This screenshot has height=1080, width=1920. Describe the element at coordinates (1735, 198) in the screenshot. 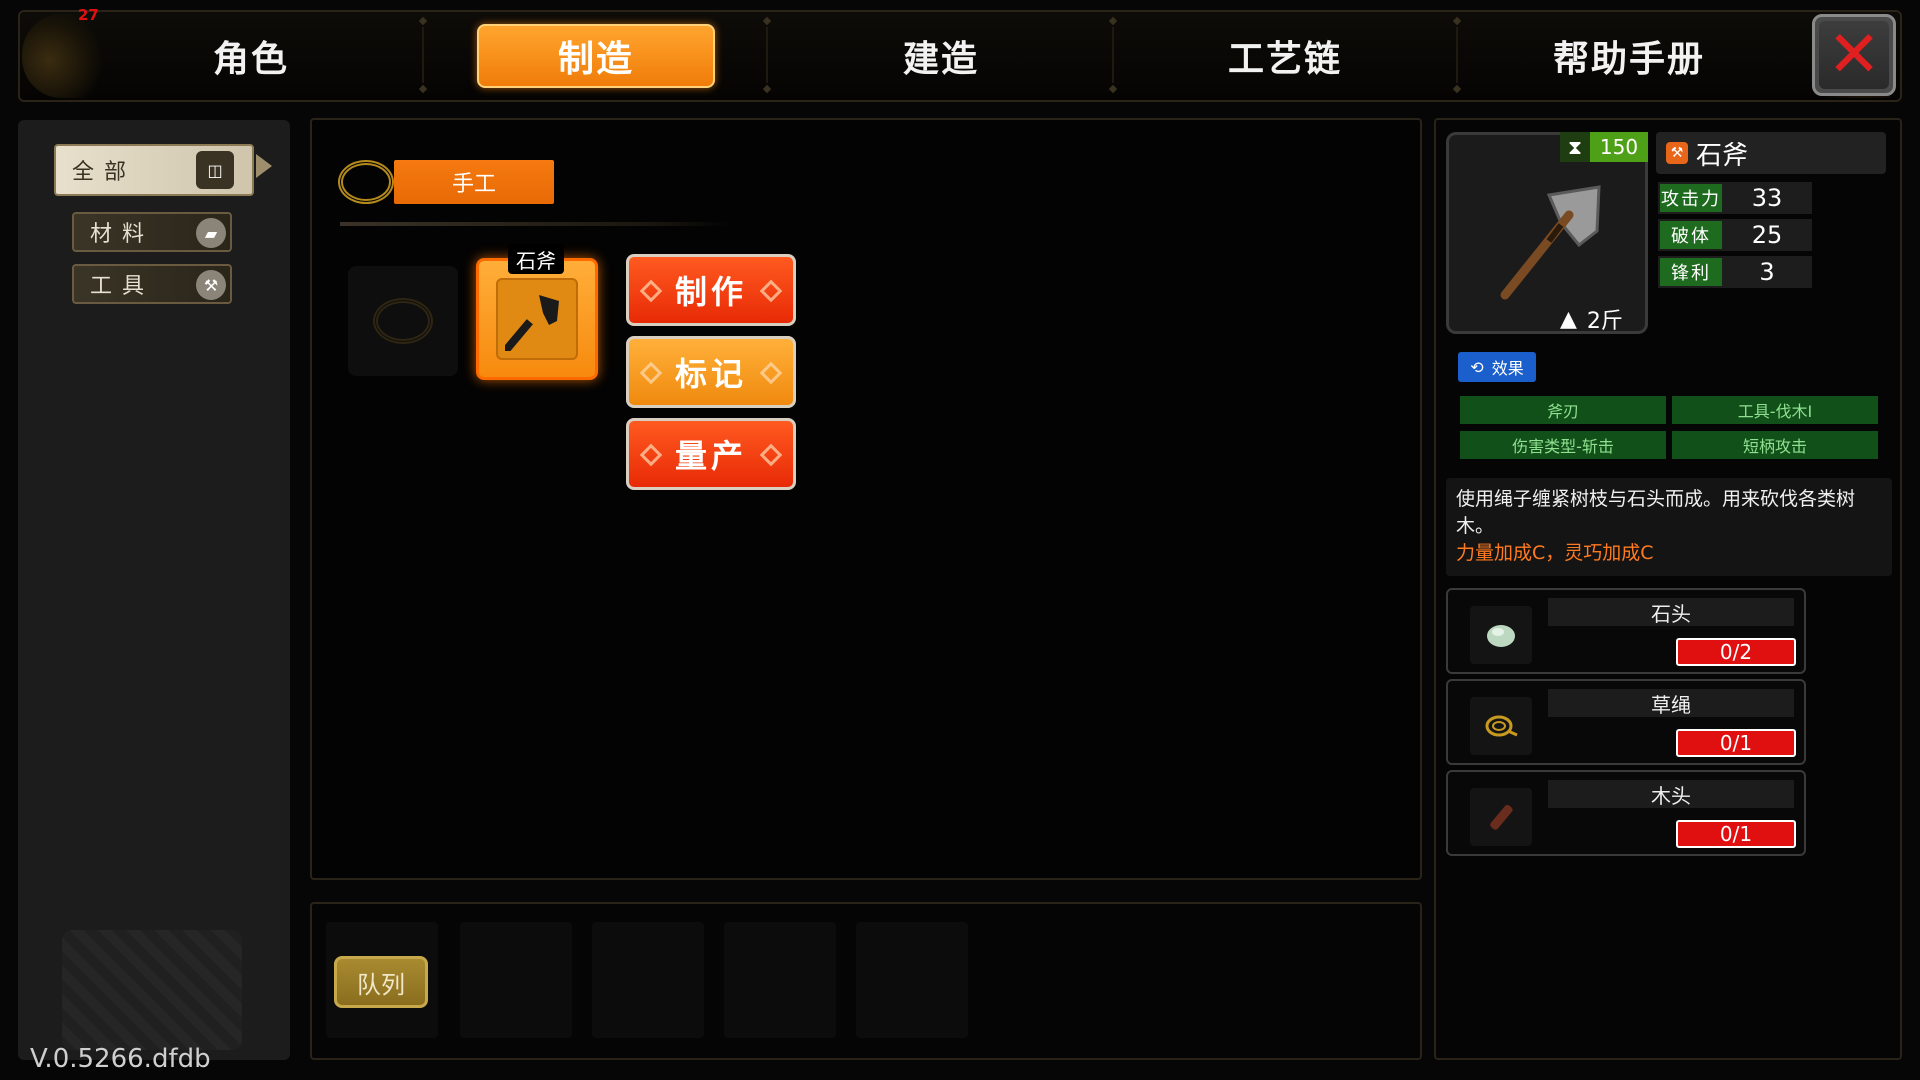

I see `stat-row-attack: 攻击力 33` at that location.